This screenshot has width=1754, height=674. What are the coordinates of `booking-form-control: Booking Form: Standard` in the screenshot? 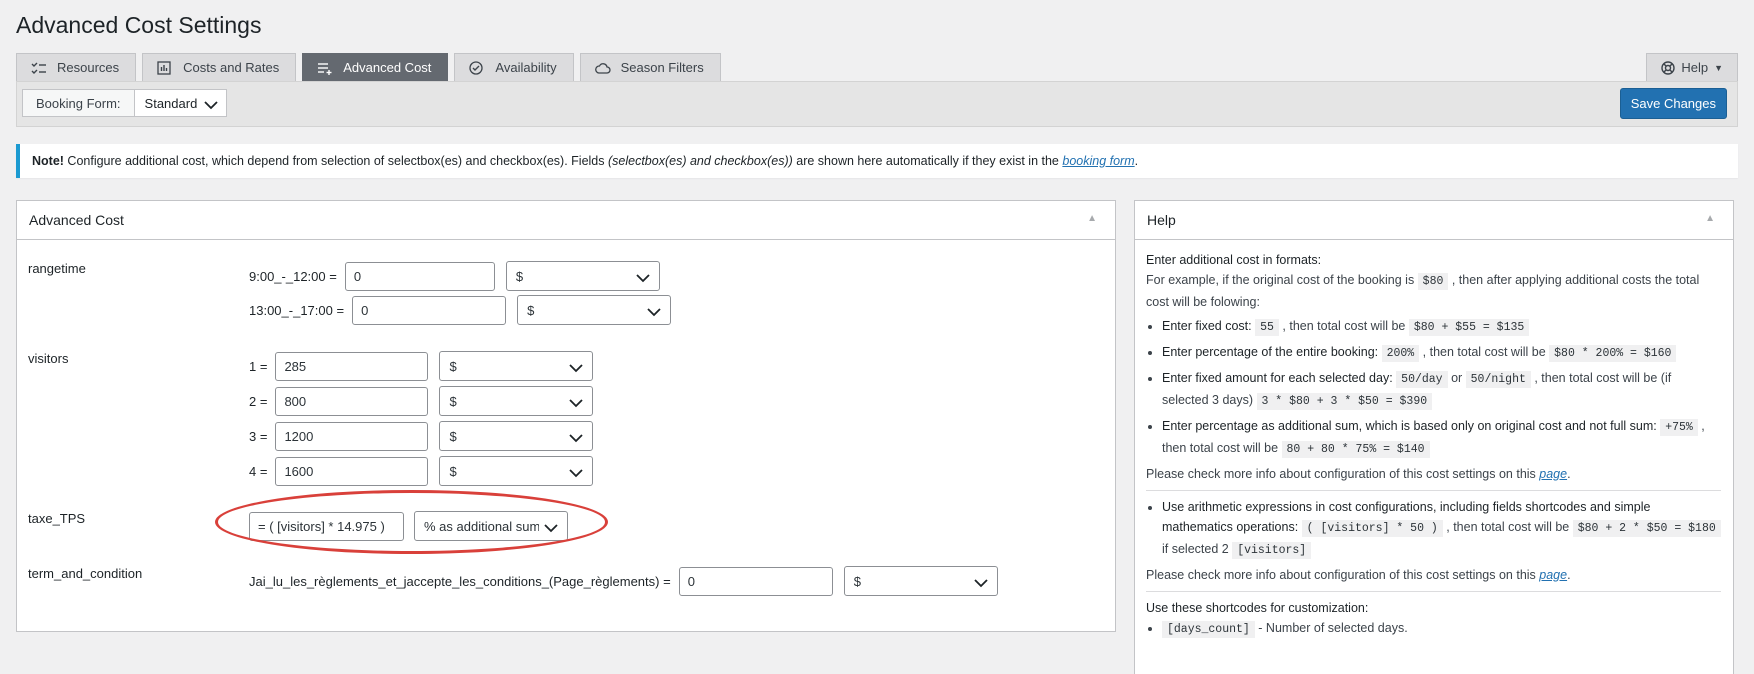 It's located at (124, 103).